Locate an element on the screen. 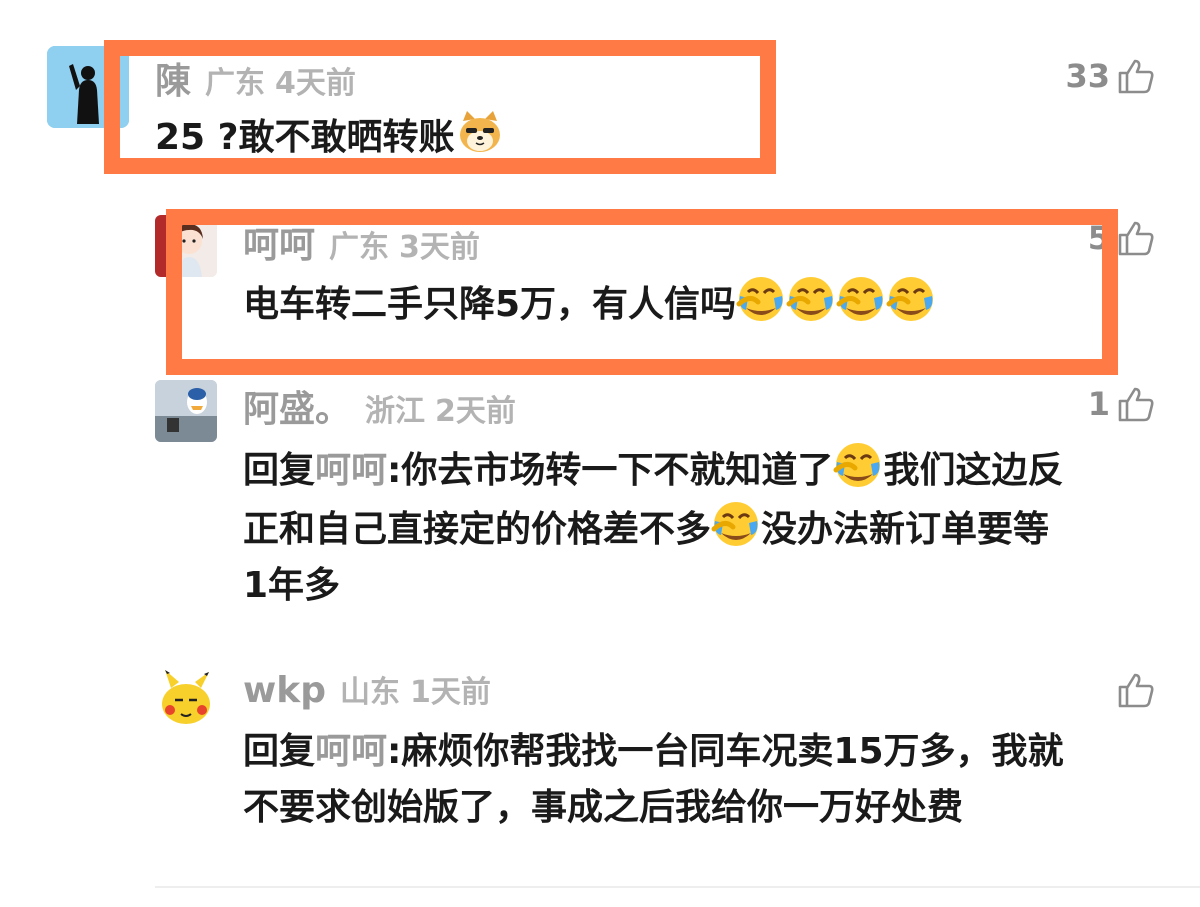 This screenshot has height=907, width=1200. location: 山东 is located at coordinates (369, 692).